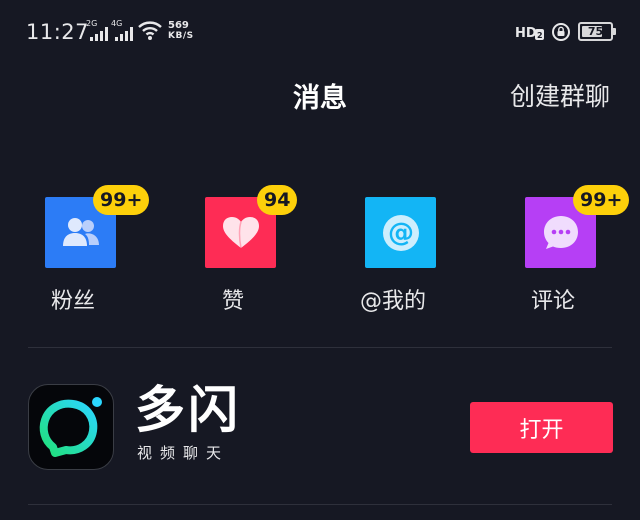 The image size is (640, 520). I want to click on signal-icon: 4G, so click(123, 31).